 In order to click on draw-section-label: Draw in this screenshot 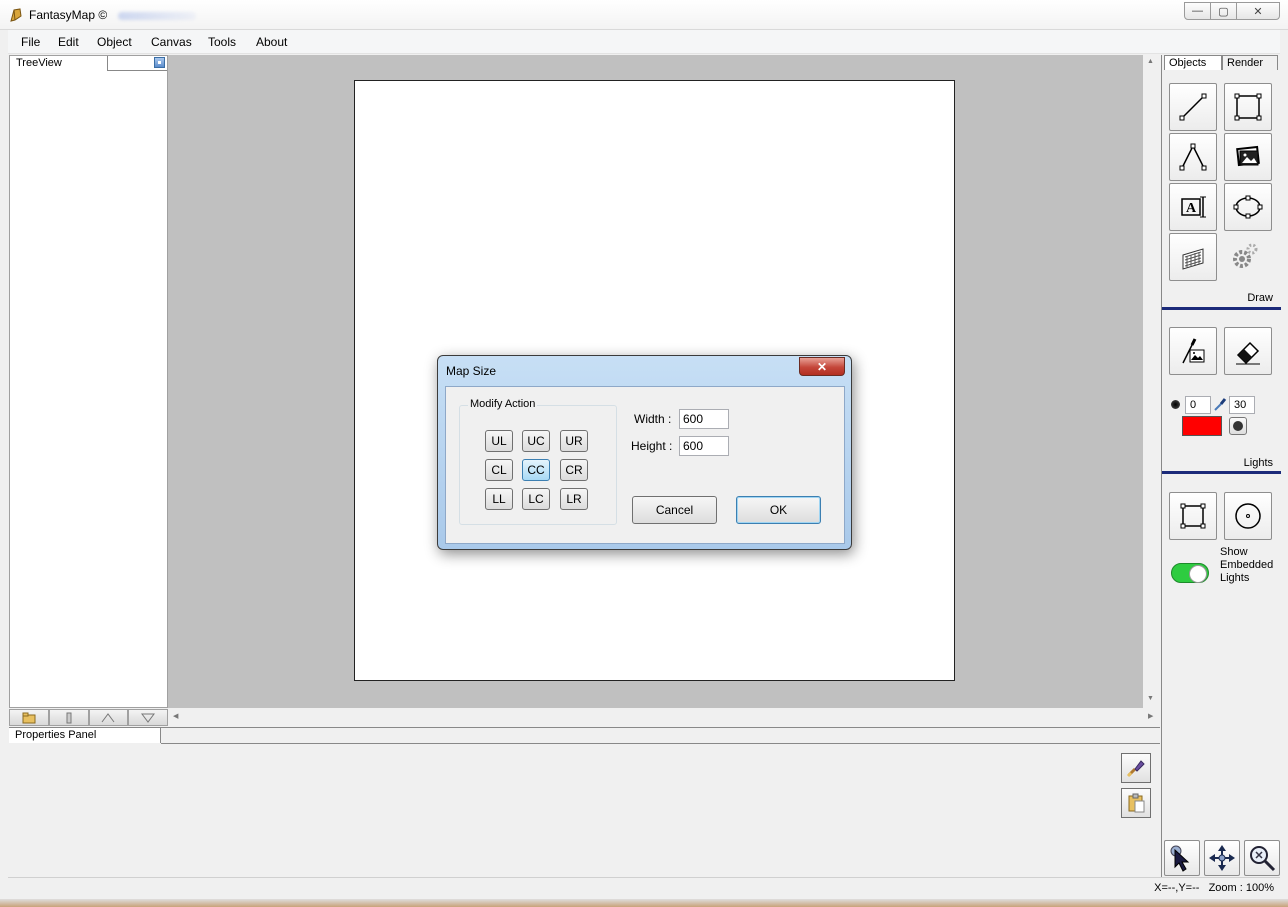, I will do `click(1260, 298)`.